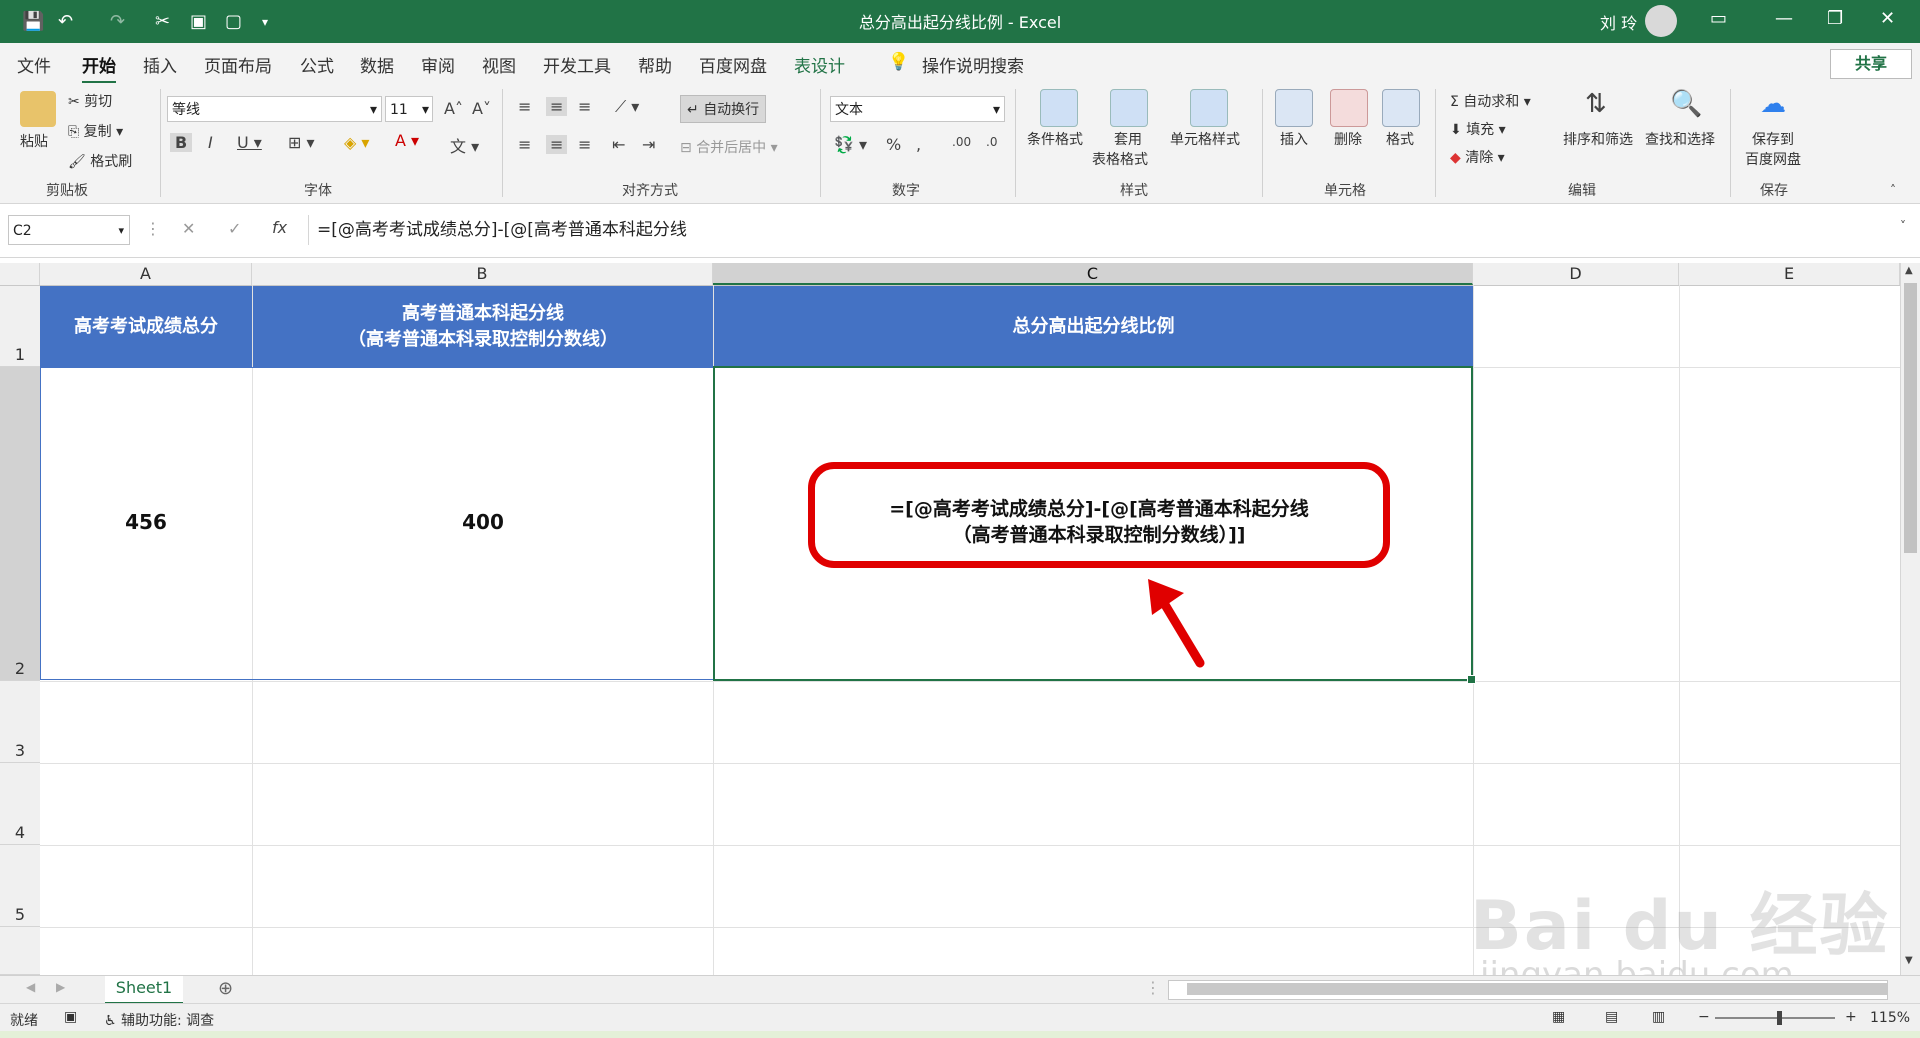  I want to click on header-cell-c1: 总分高出起分线比例, so click(1093, 326).